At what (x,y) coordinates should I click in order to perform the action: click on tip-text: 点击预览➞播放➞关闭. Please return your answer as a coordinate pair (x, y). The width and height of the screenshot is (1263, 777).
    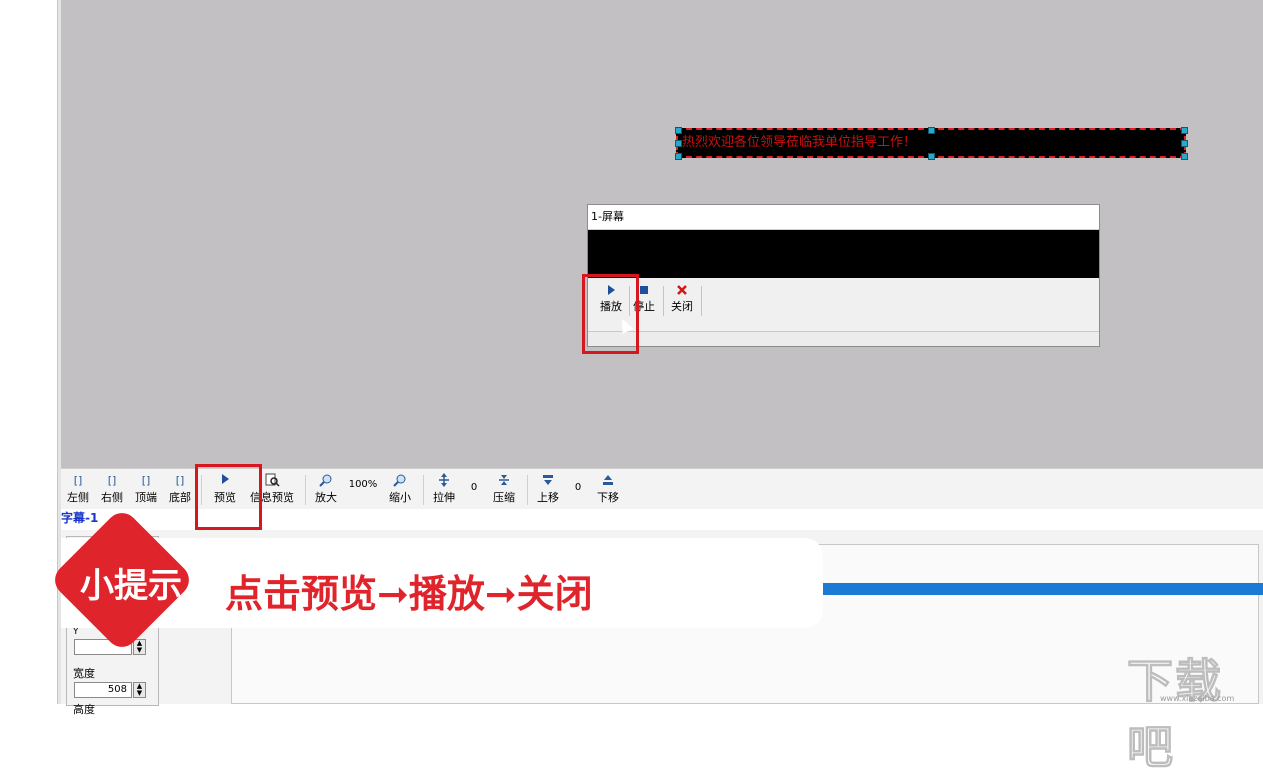
    Looking at the image, I should click on (409, 594).